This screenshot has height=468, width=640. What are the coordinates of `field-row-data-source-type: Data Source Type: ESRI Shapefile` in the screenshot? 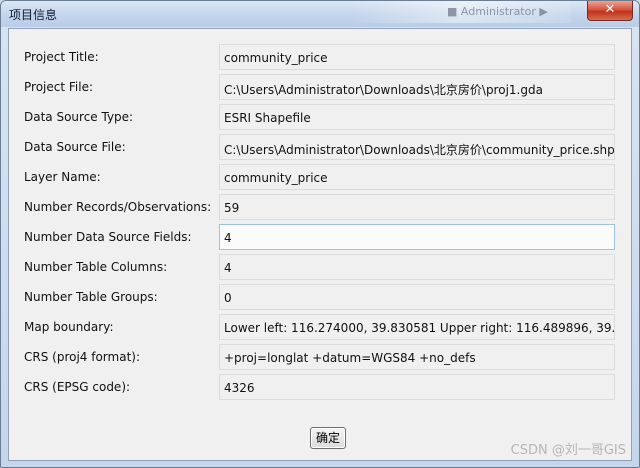 It's located at (320, 117).